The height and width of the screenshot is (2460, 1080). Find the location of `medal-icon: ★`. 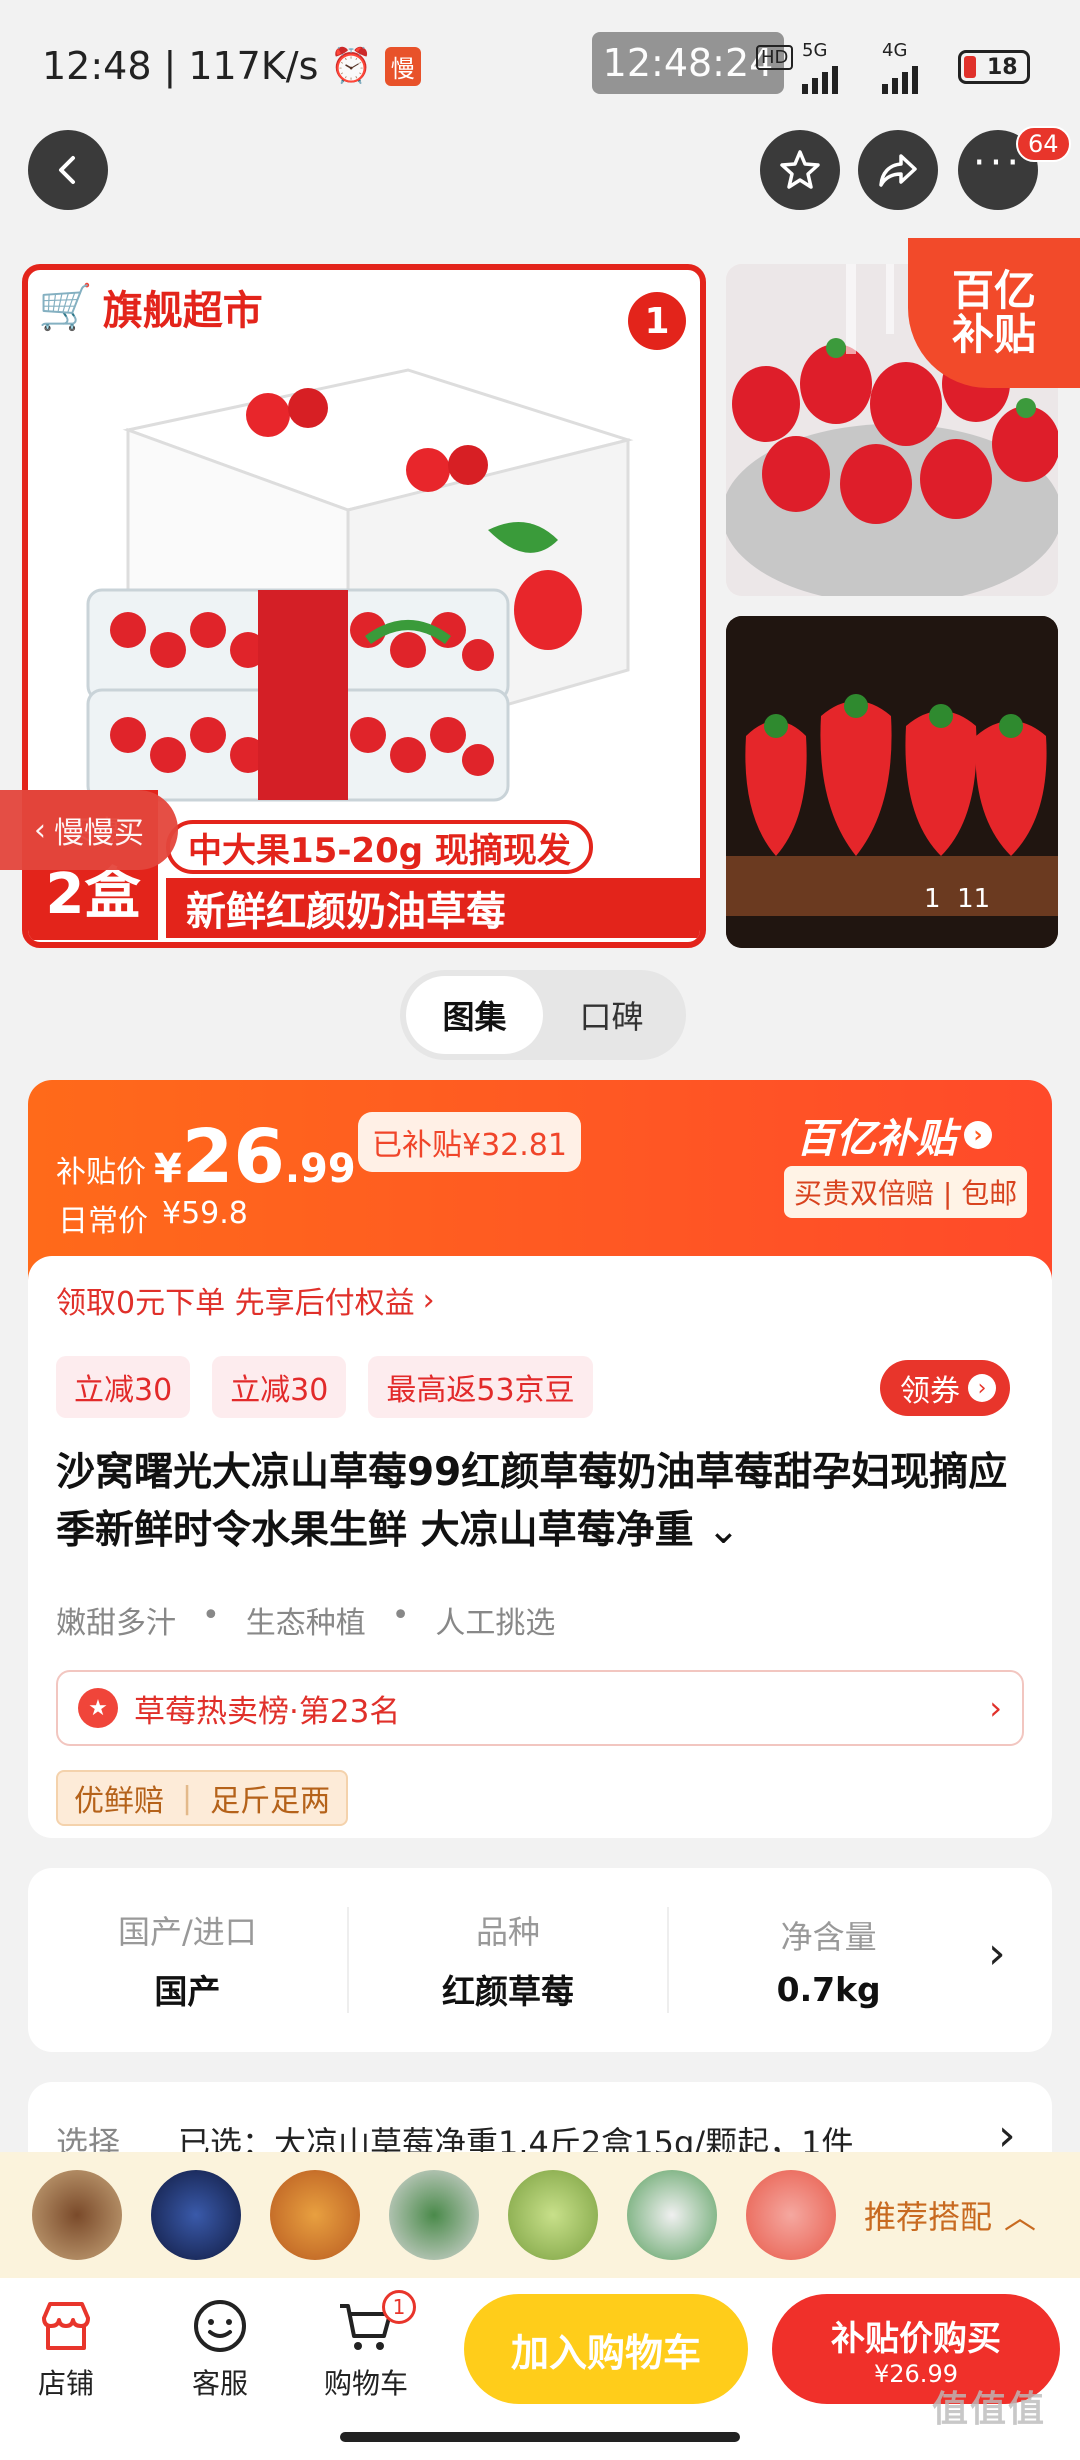

medal-icon: ★ is located at coordinates (98, 1708).